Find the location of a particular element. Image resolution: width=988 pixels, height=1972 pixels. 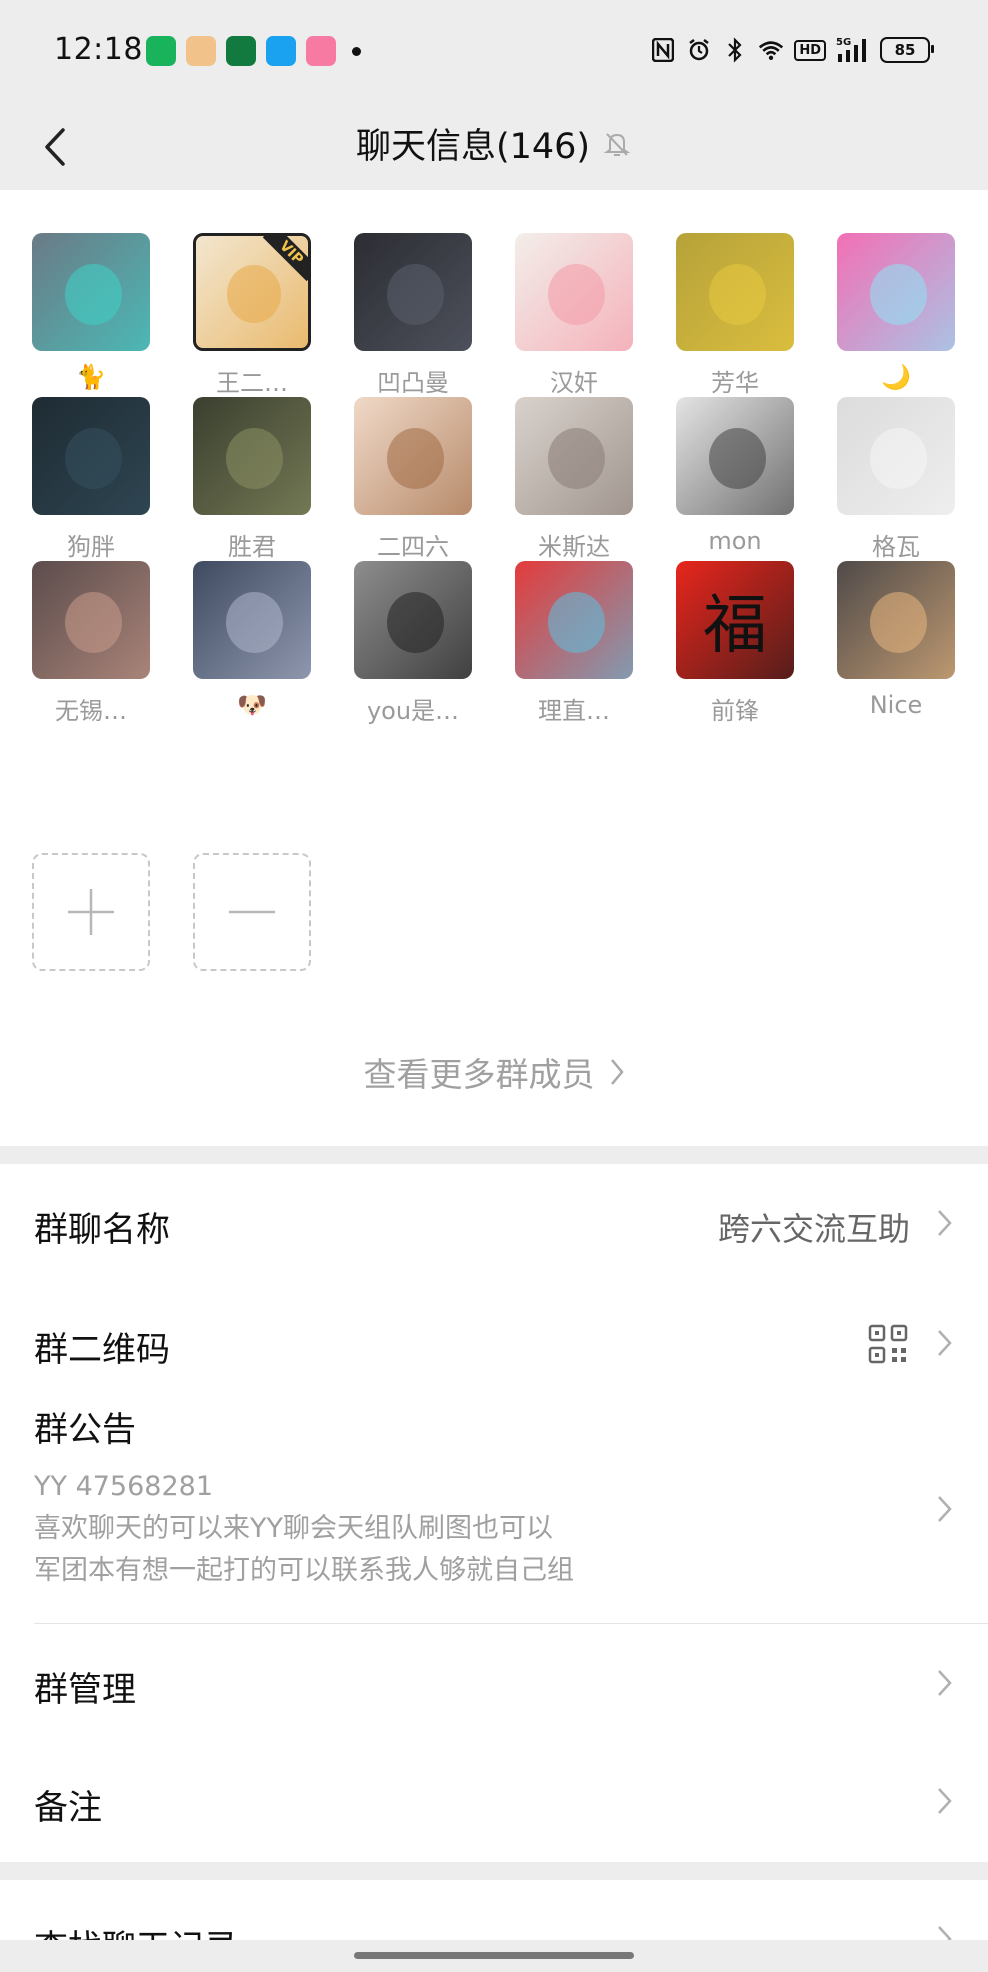

member-item: 狗胖 is located at coordinates (91, 479).